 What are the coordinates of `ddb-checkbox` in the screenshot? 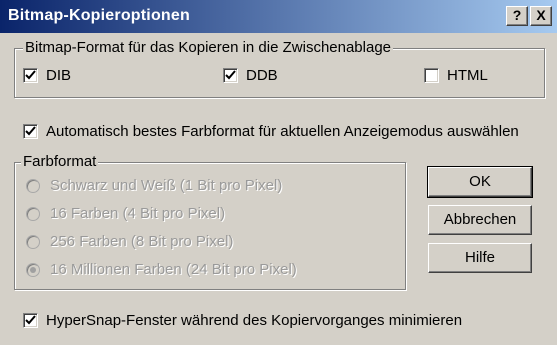 It's located at (230, 75).